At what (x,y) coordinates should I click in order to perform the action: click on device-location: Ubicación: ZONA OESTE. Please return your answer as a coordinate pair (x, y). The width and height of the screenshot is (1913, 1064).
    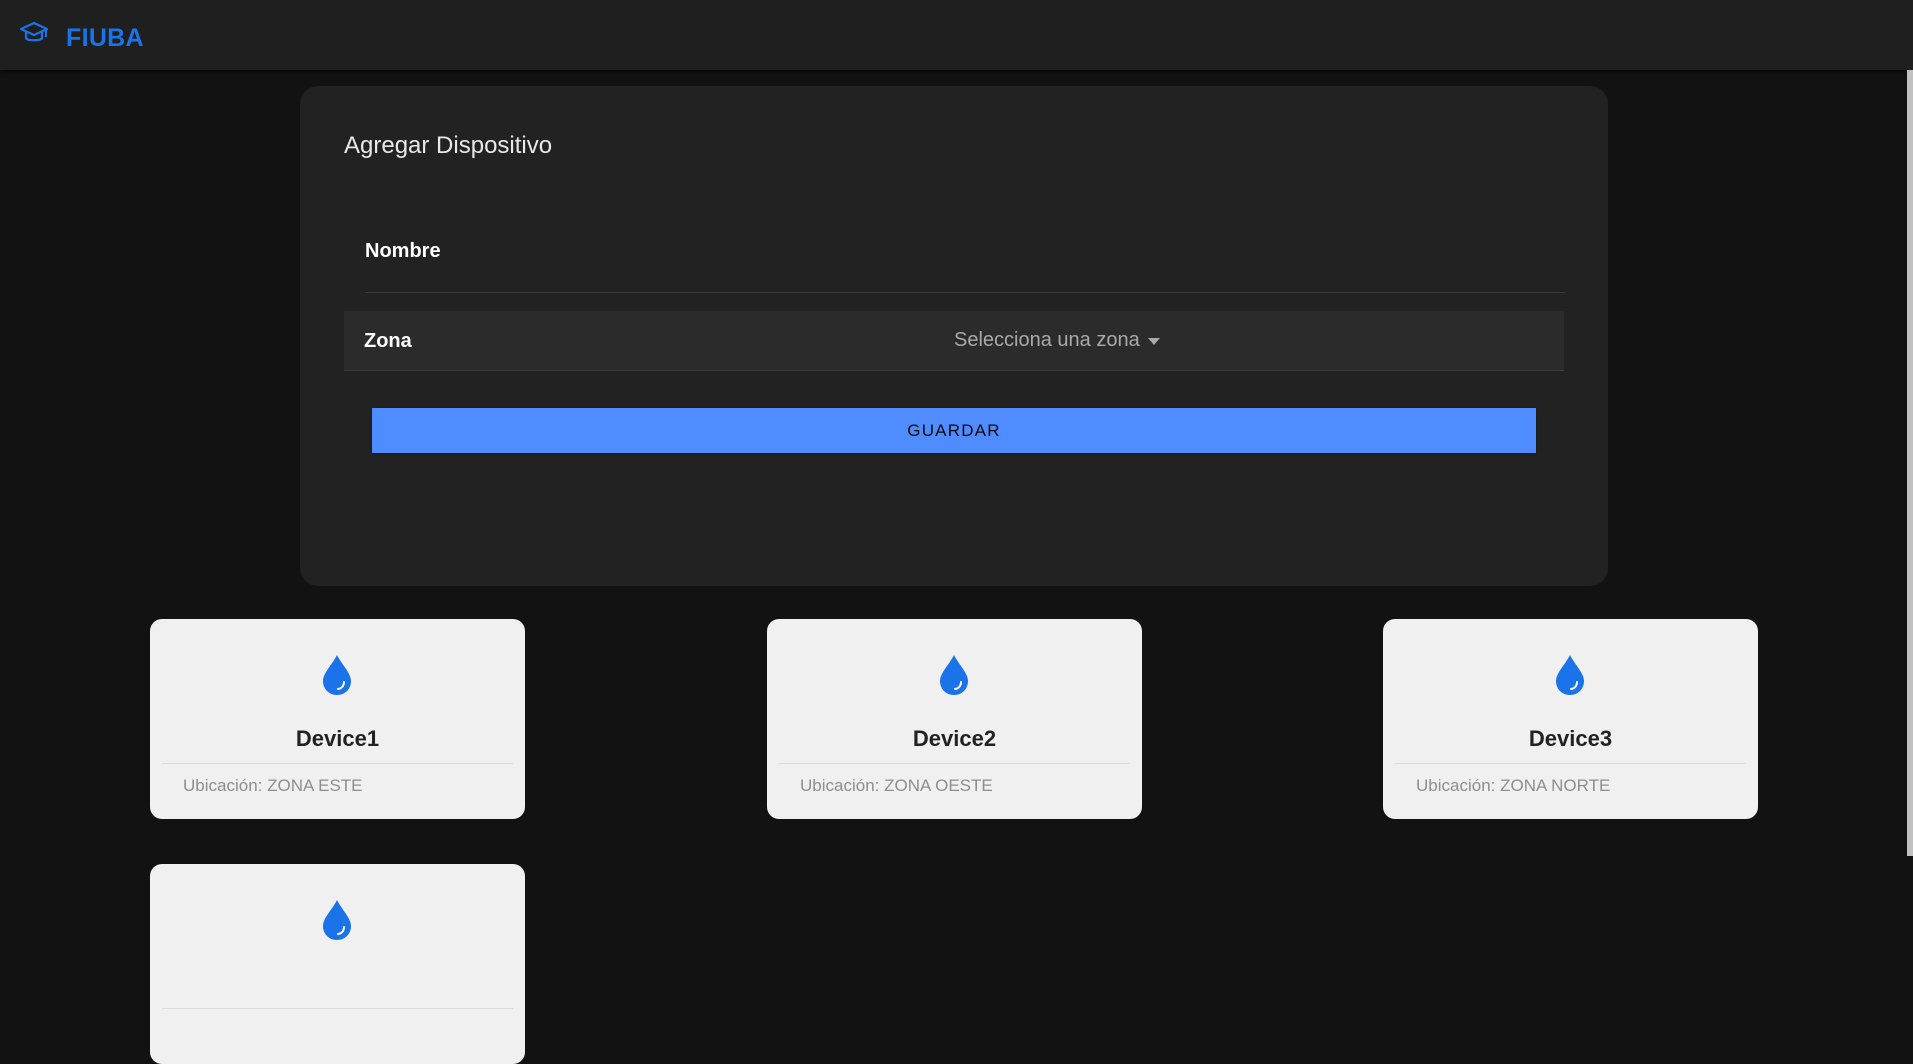
    Looking at the image, I should click on (896, 785).